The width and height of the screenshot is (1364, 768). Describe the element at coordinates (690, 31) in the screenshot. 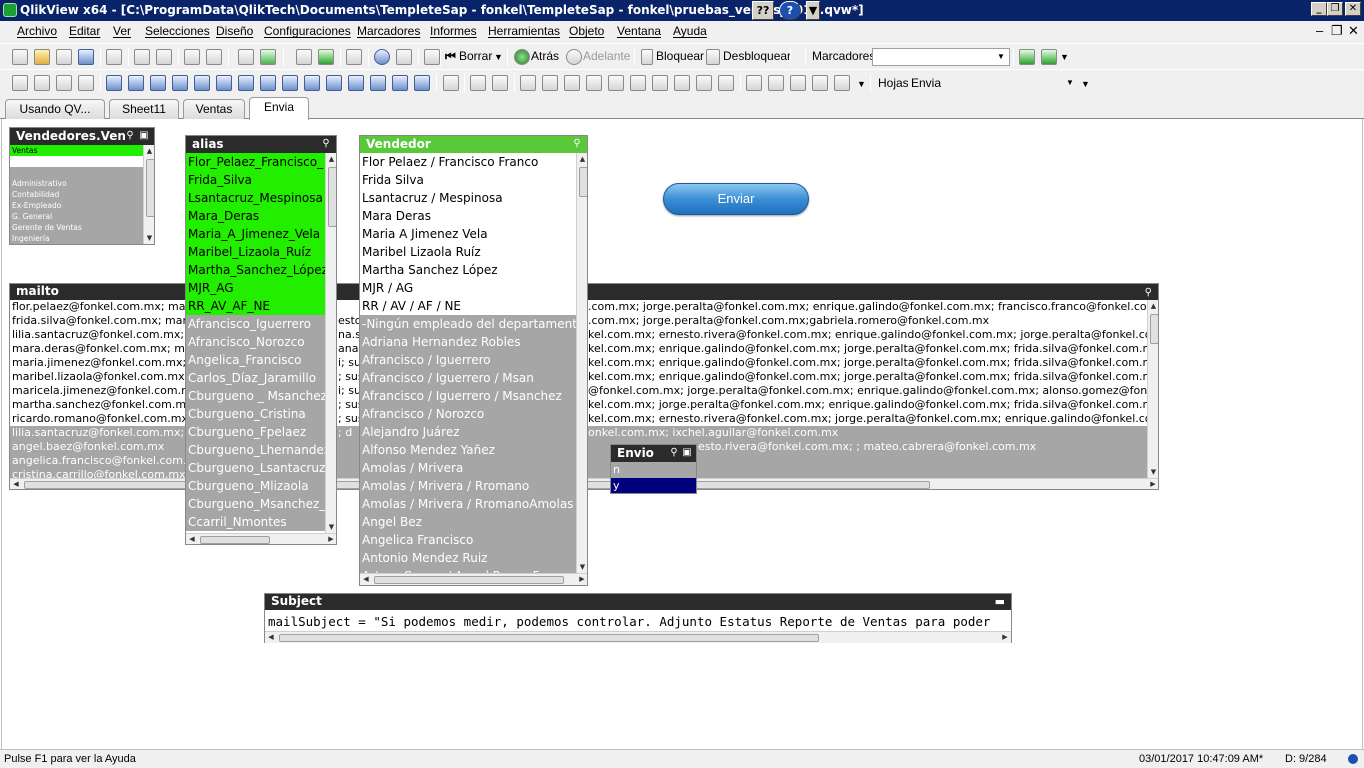

I see `menu-ayuda: Ayuda` at that location.